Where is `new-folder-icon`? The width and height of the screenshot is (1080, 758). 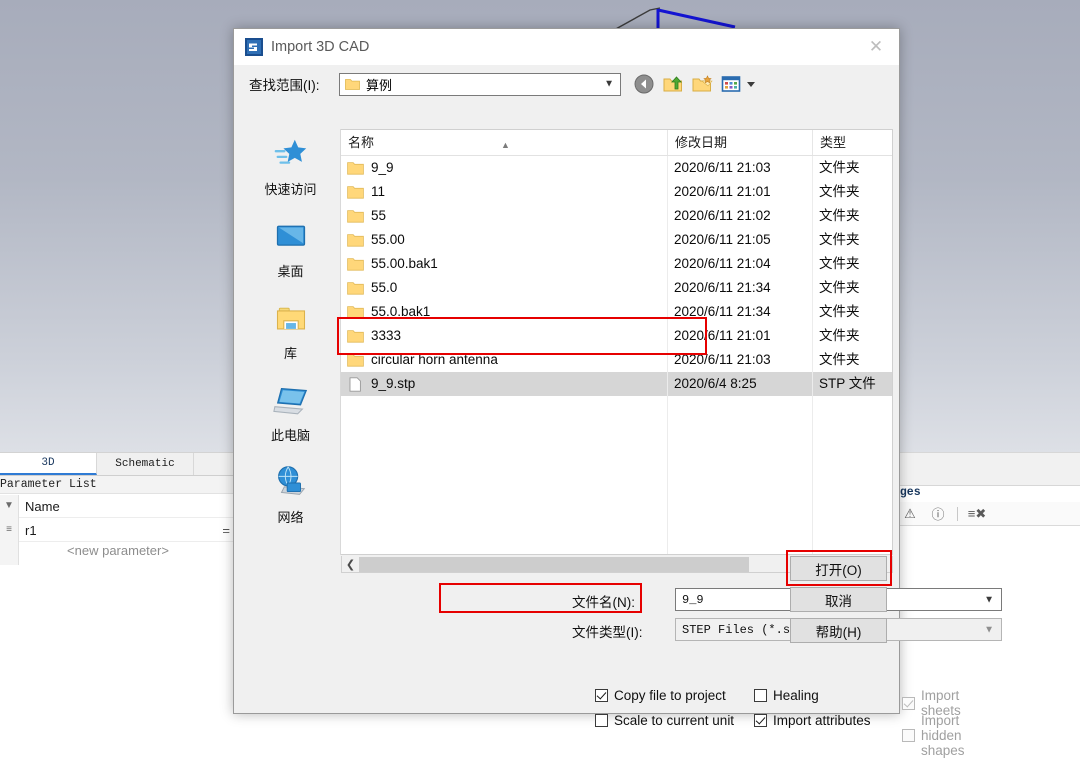 new-folder-icon is located at coordinates (702, 84).